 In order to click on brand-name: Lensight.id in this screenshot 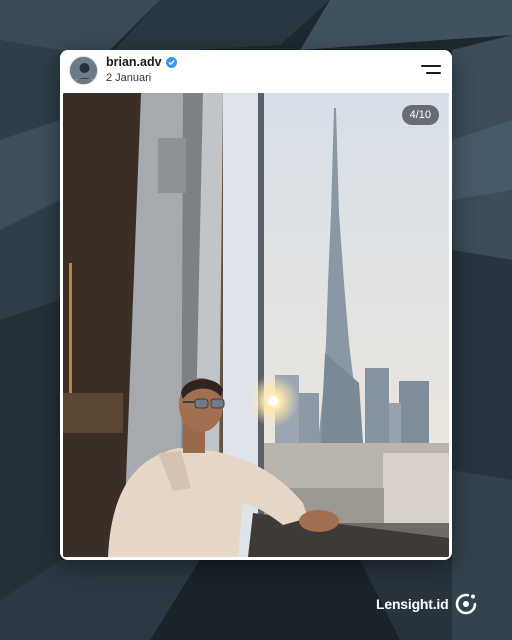, I will do `click(412, 604)`.